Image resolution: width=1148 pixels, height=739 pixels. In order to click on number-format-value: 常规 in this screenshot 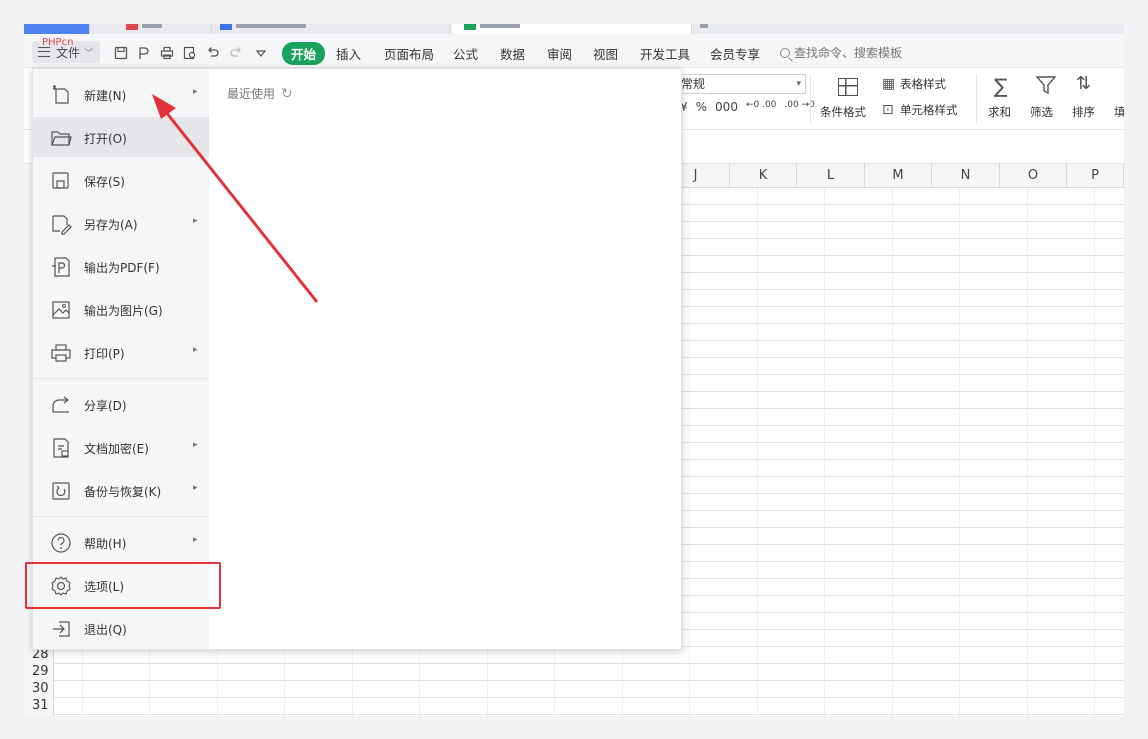, I will do `click(693, 84)`.